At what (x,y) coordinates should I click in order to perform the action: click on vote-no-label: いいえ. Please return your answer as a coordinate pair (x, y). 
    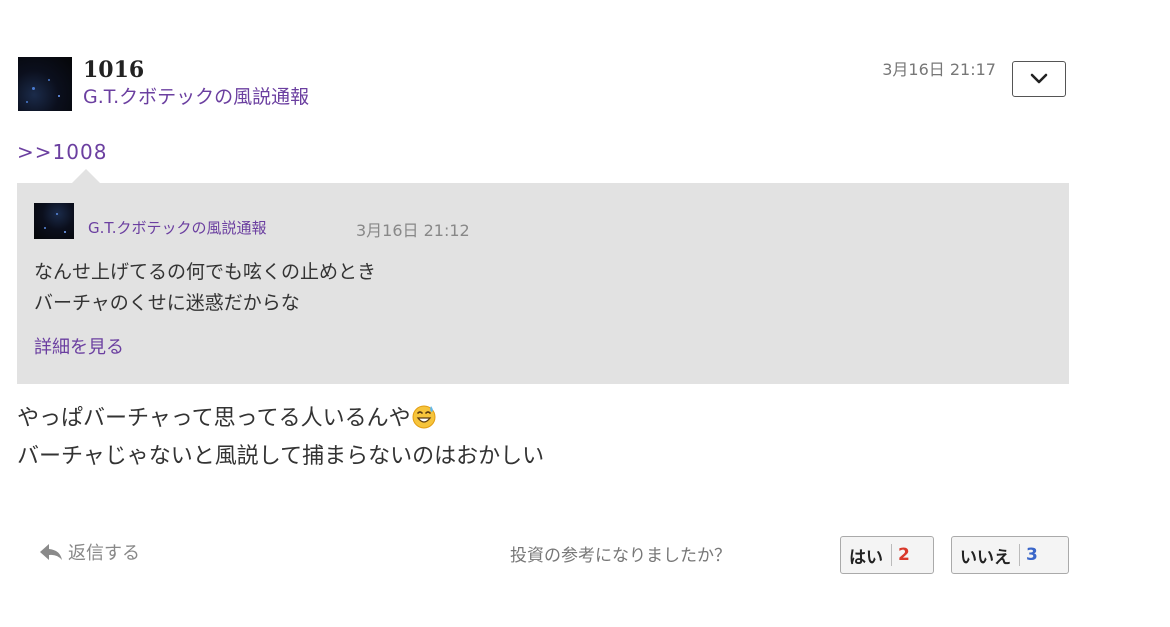
    Looking at the image, I should click on (985, 557).